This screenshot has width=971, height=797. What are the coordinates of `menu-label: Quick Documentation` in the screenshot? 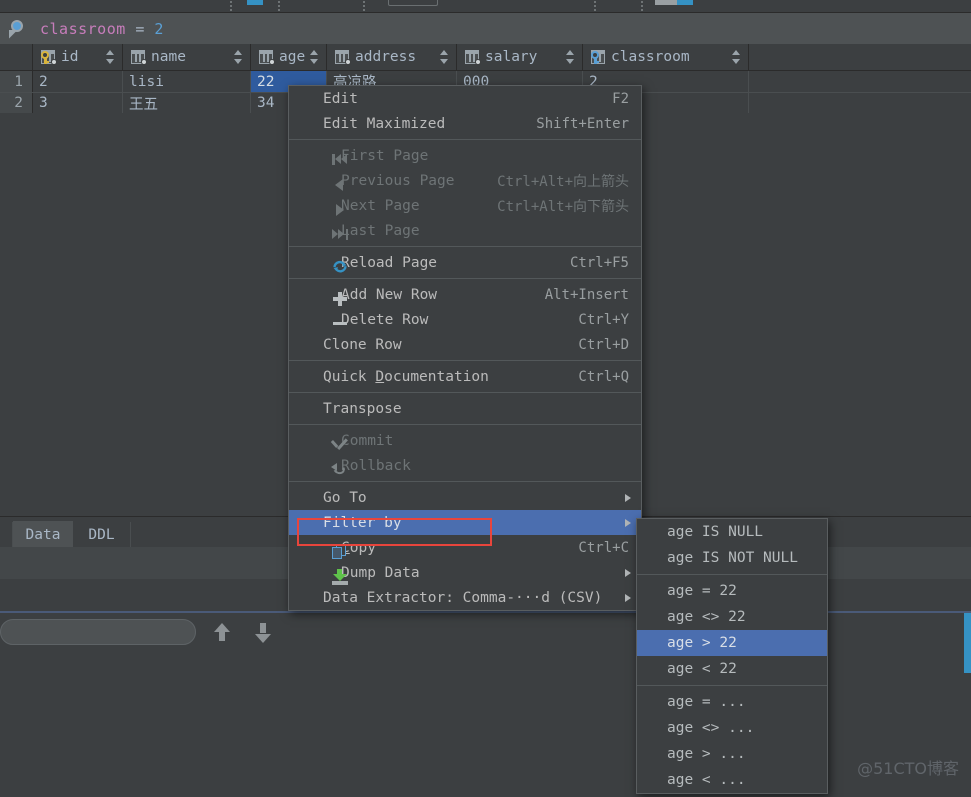 It's located at (406, 376).